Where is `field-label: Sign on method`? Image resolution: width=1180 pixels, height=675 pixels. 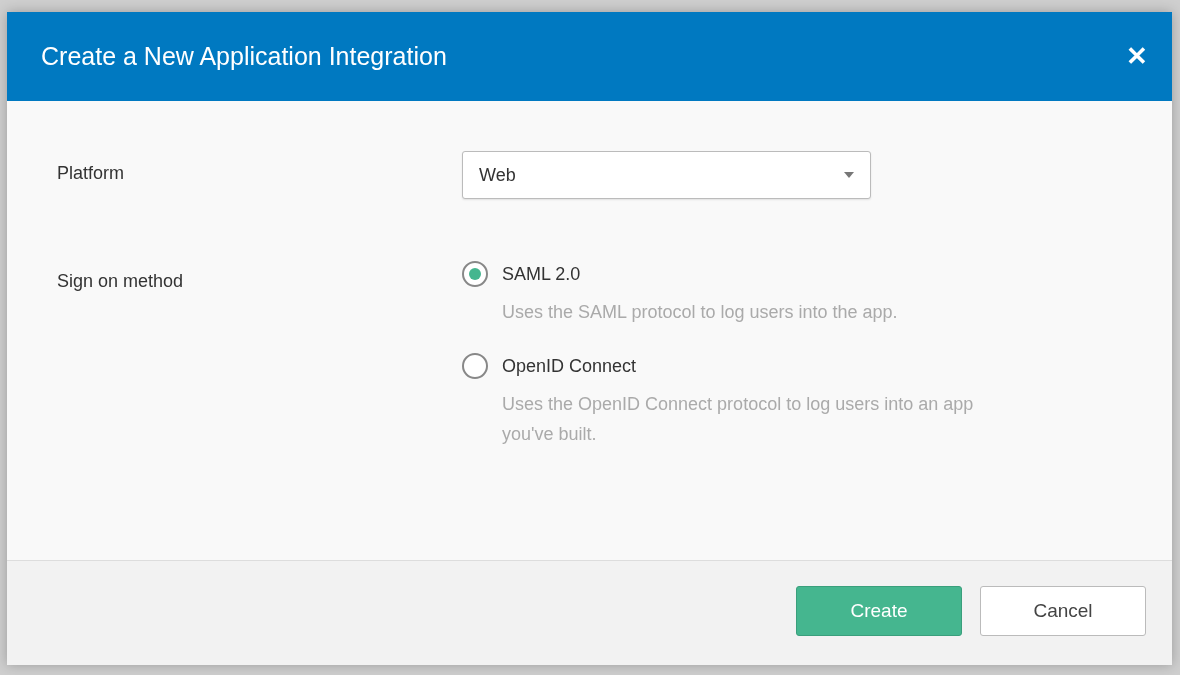
field-label: Sign on method is located at coordinates (121, 282).